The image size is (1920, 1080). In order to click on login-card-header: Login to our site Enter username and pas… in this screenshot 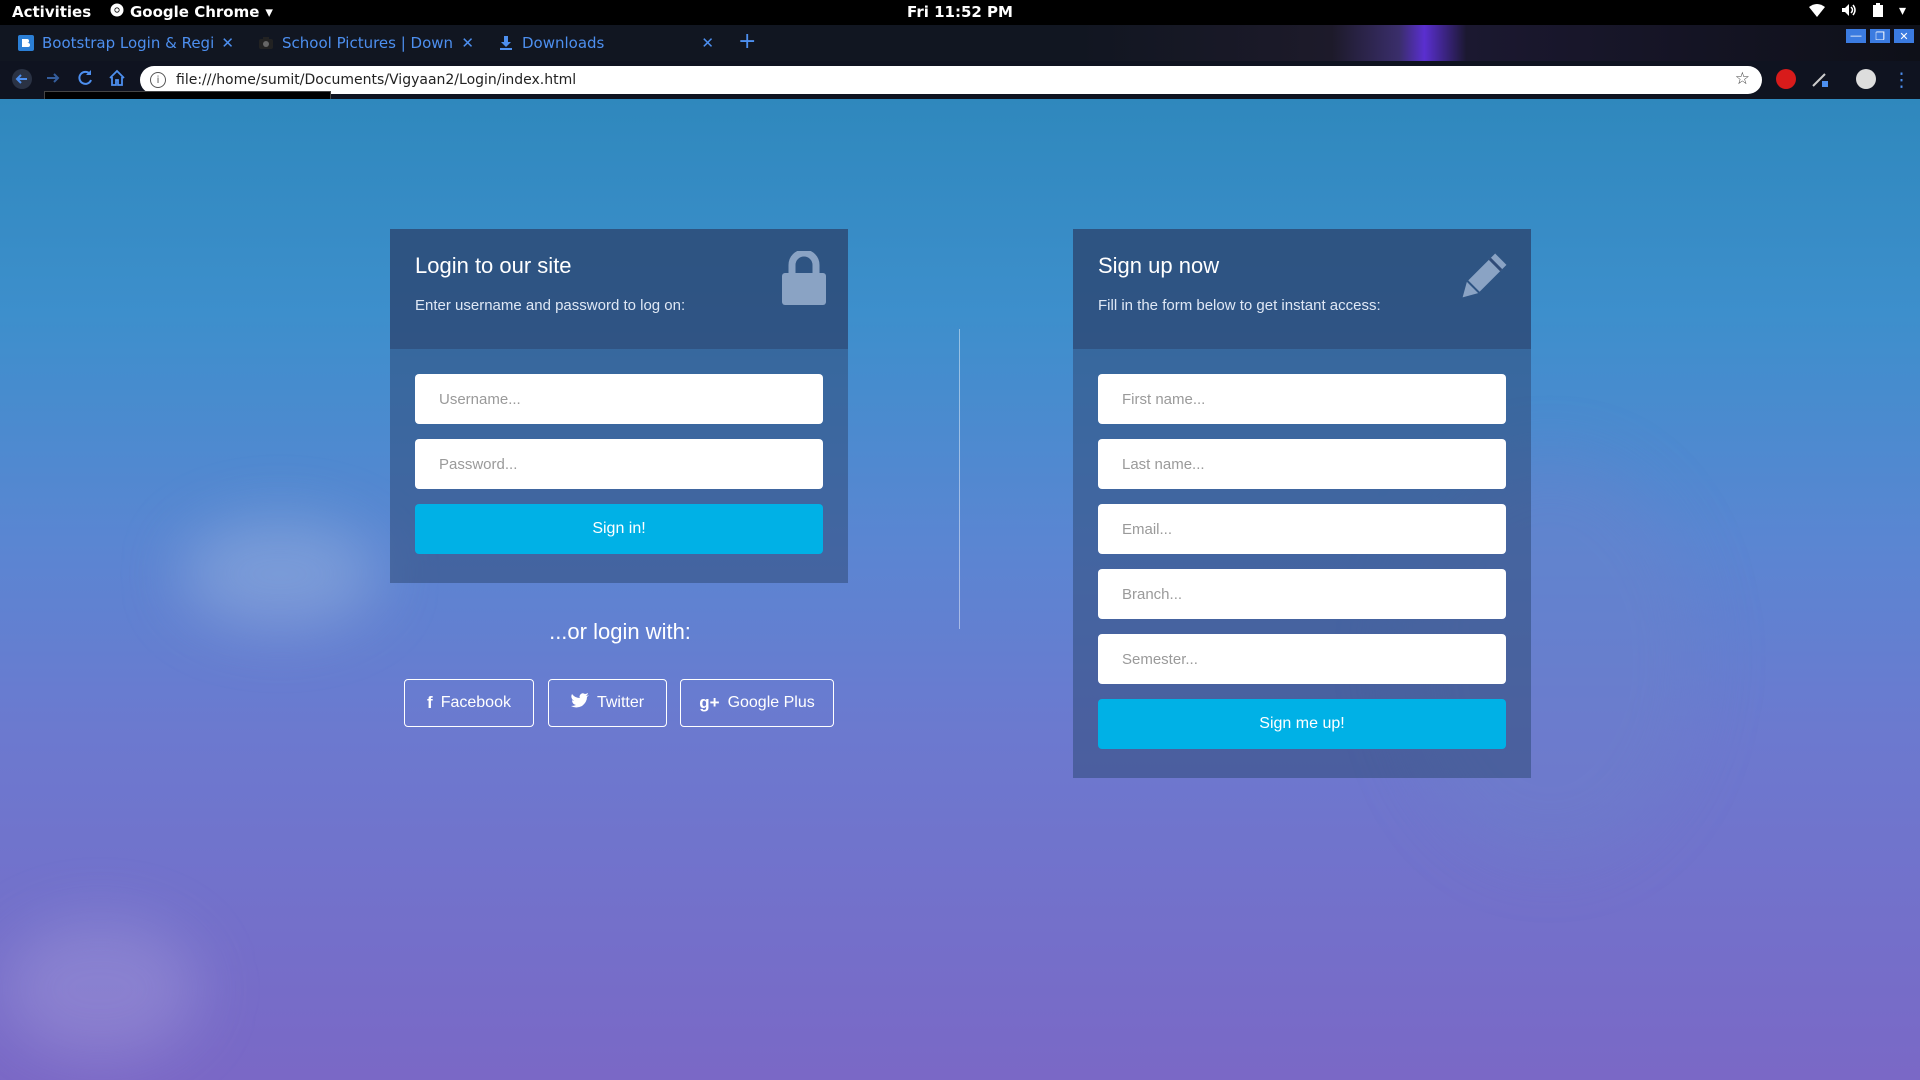, I will do `click(619, 289)`.